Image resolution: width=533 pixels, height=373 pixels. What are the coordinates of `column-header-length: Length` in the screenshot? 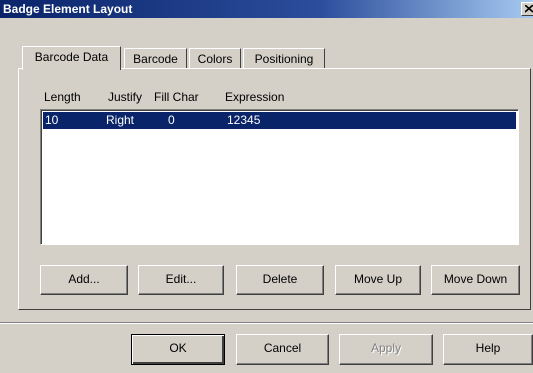 It's located at (62, 97).